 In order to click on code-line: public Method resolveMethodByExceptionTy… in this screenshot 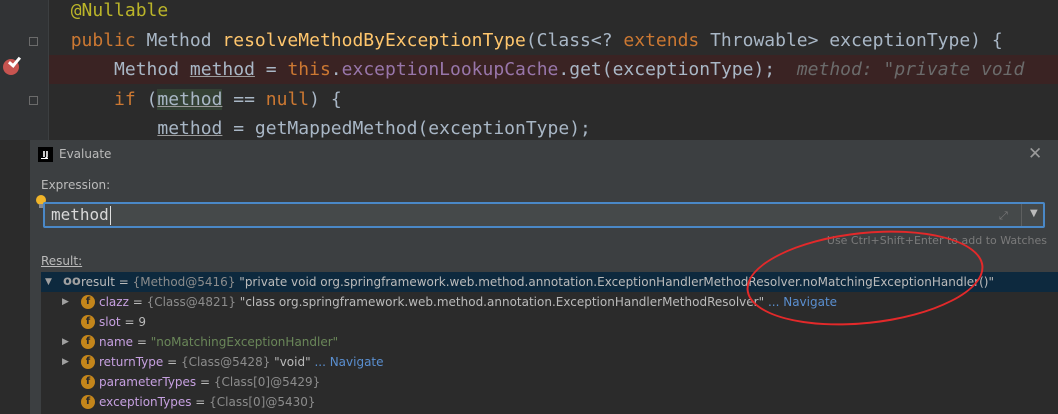, I will do `click(553, 40)`.